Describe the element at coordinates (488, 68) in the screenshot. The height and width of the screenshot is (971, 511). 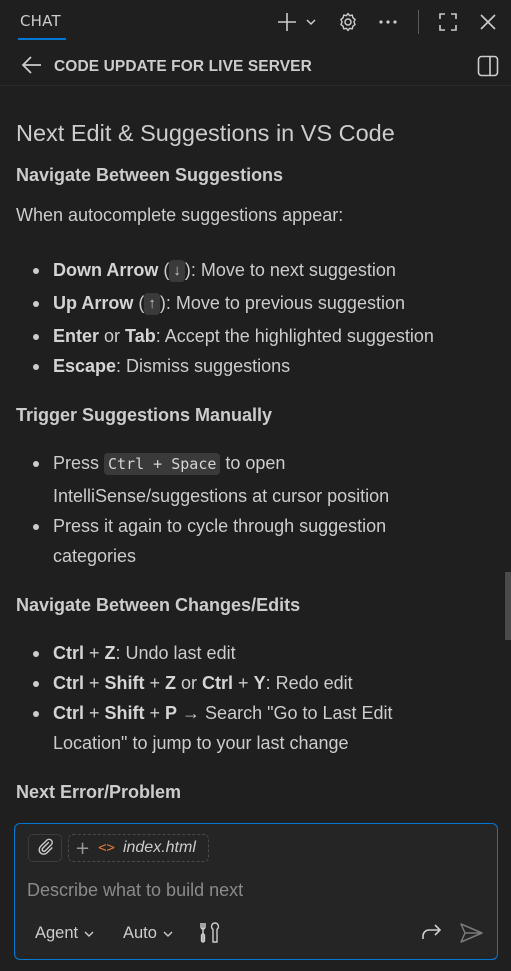
I see `panel-layout-icon` at that location.